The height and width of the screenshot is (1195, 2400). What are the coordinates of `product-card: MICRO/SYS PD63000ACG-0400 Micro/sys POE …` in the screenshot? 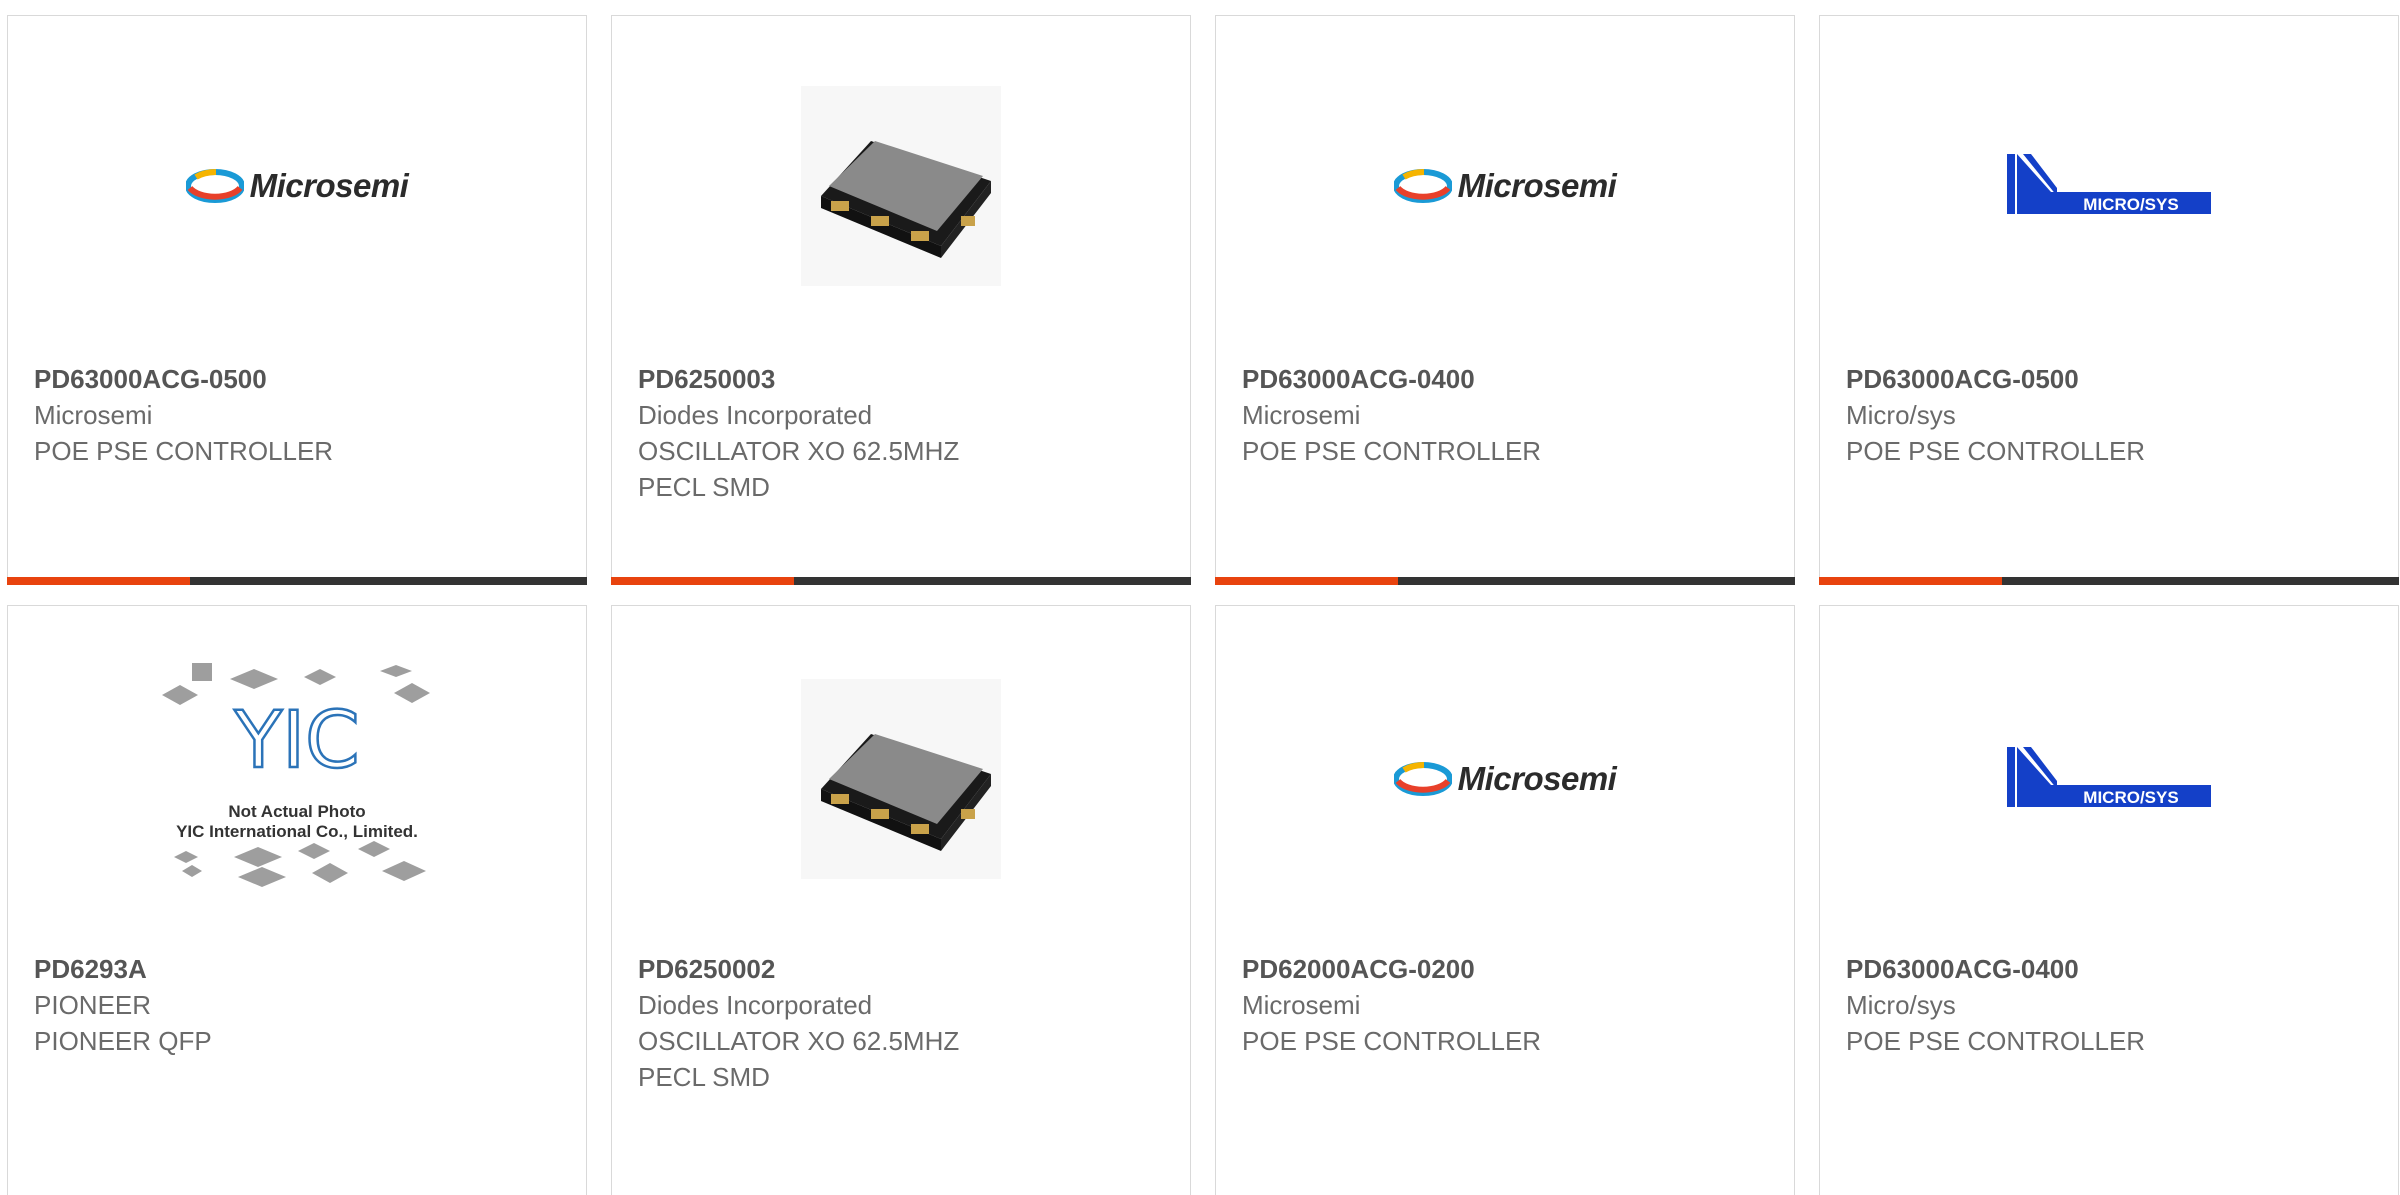 It's located at (2109, 900).